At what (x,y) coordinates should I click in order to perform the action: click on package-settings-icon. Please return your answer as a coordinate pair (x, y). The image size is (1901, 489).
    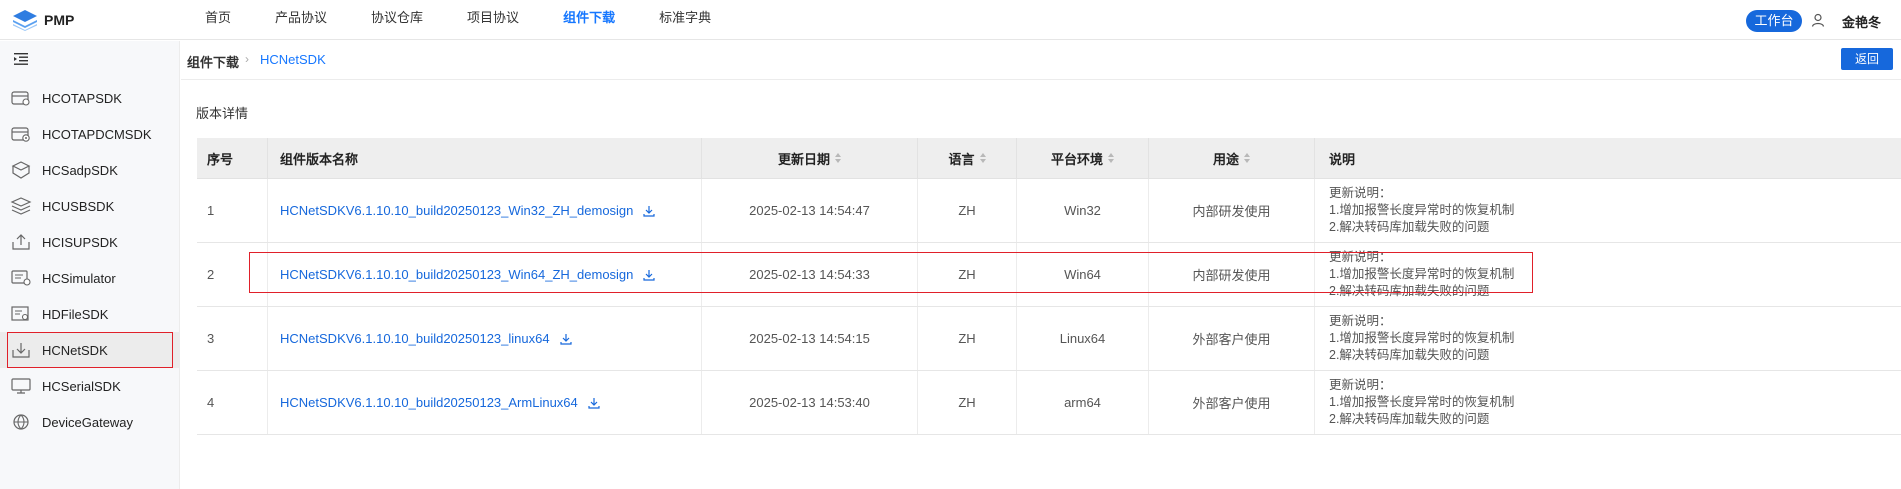
    Looking at the image, I should click on (20, 134).